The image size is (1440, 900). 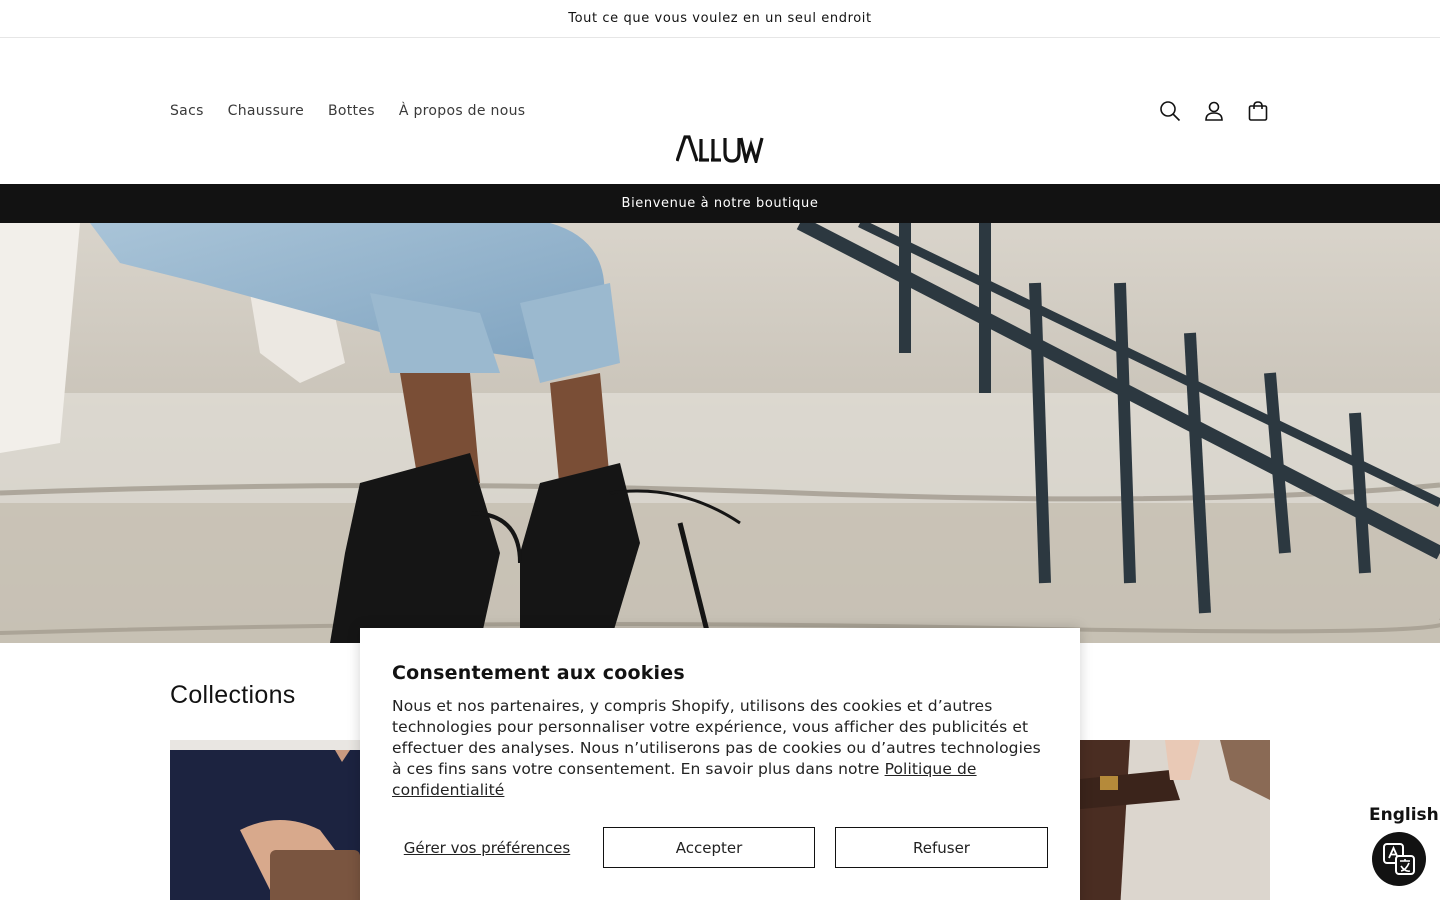 I want to click on refuse-button: Refuser, so click(x=941, y=847).